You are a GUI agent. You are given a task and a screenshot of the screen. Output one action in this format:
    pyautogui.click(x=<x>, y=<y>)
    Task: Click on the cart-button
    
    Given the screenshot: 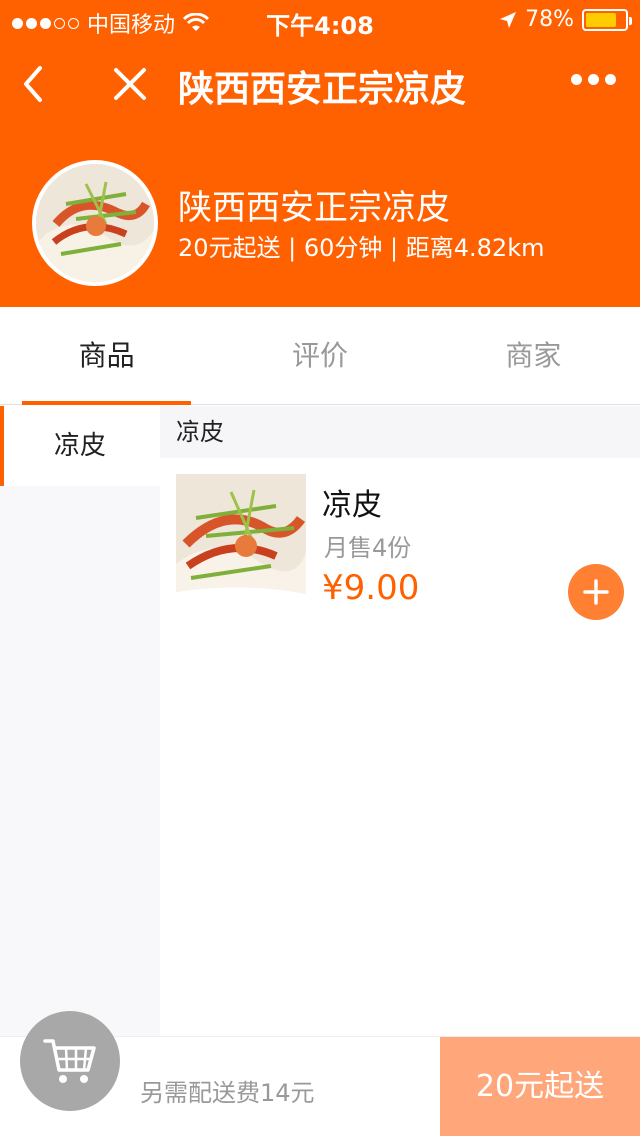 What is the action you would take?
    pyautogui.click(x=70, y=1061)
    